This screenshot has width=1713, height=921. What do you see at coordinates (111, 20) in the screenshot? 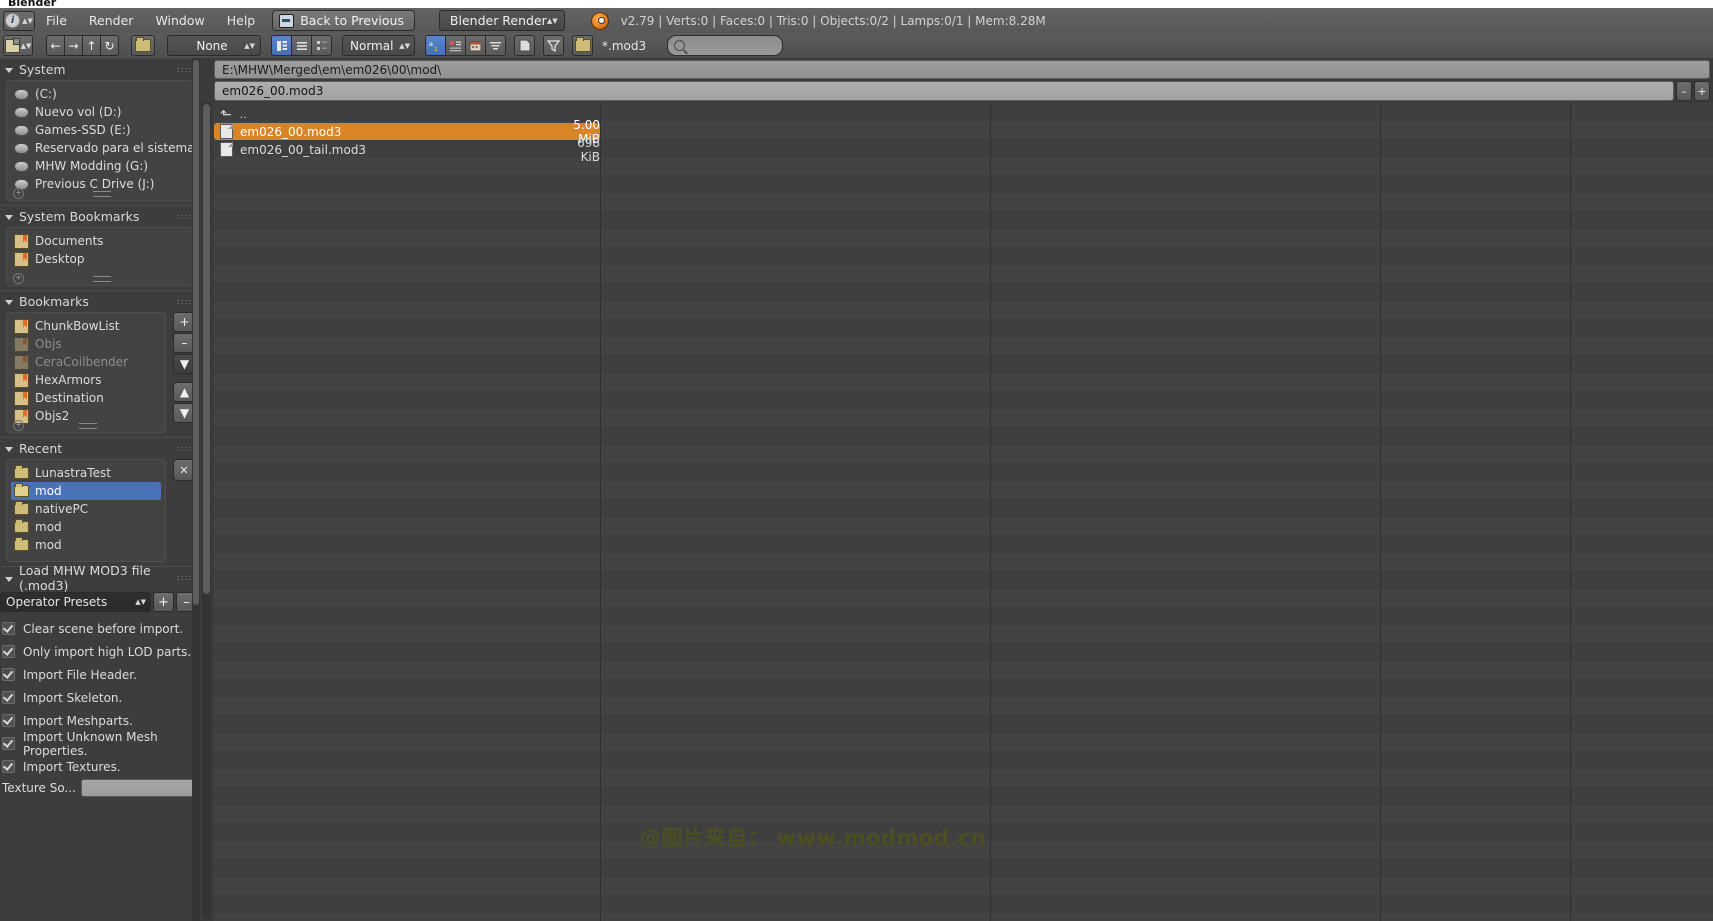
I see `menu-item-render: Render` at bounding box center [111, 20].